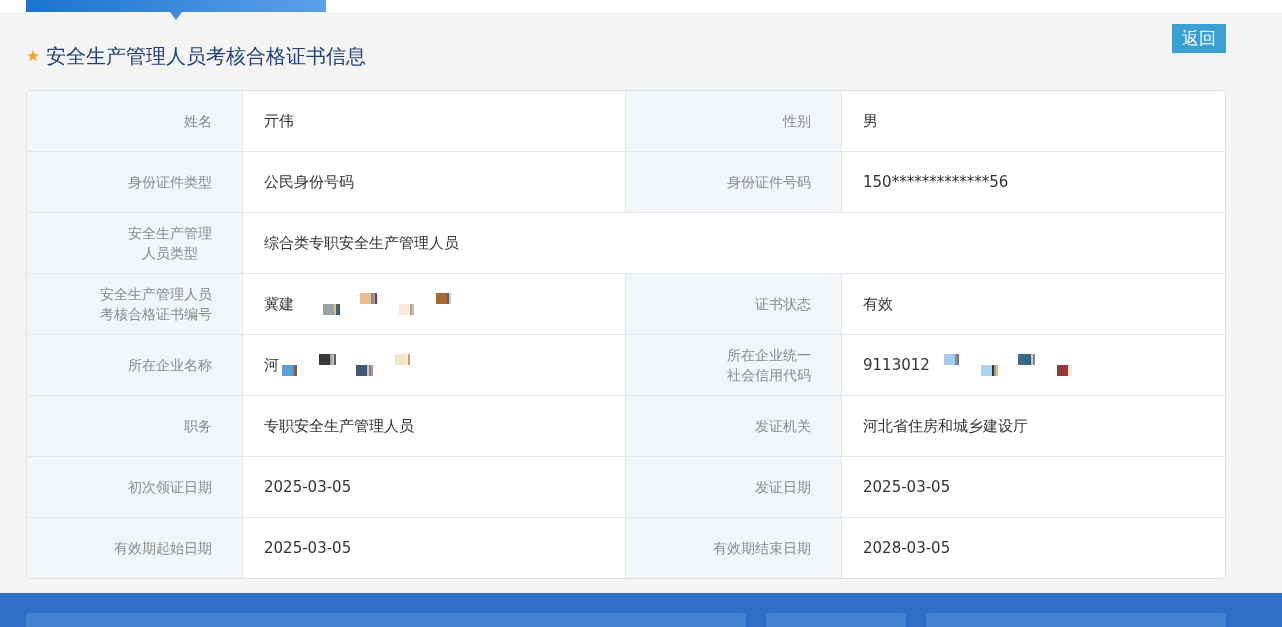 This screenshot has height=627, width=1282. What do you see at coordinates (797, 121) in the screenshot?
I see `field-label: 性别` at bounding box center [797, 121].